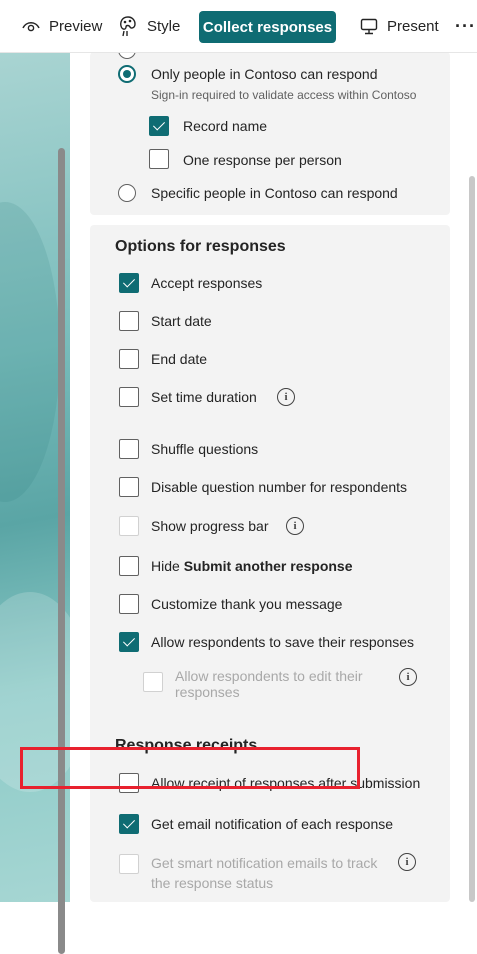 Image resolution: width=477 pixels, height=954 pixels. Describe the element at coordinates (181, 321) in the screenshot. I see `start-date-label: Start date` at that location.